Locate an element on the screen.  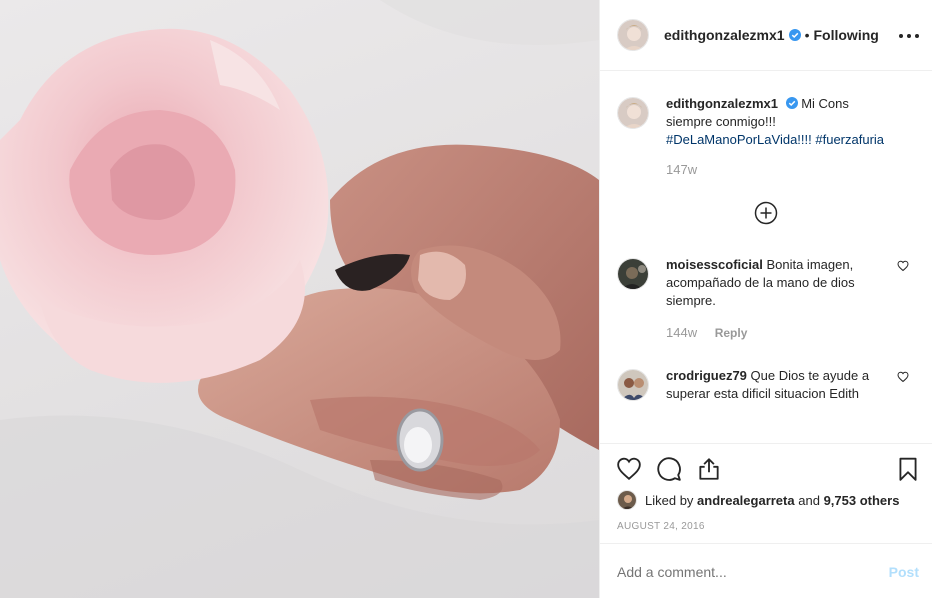
add-comment-section: Post is located at coordinates (766, 570).